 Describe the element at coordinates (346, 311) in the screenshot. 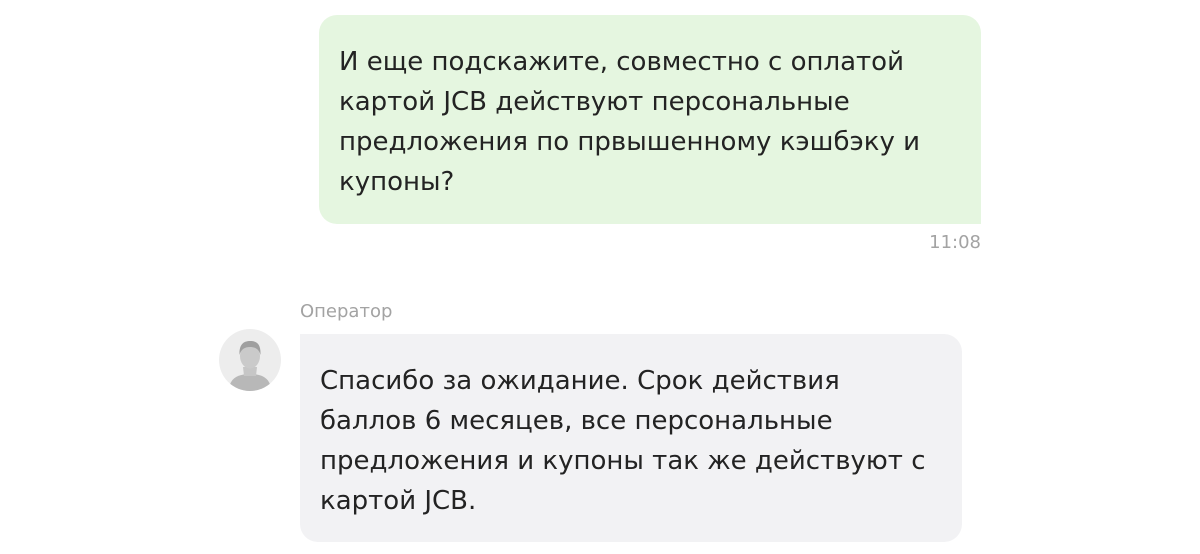

I see `sender-name: Оператор` at that location.